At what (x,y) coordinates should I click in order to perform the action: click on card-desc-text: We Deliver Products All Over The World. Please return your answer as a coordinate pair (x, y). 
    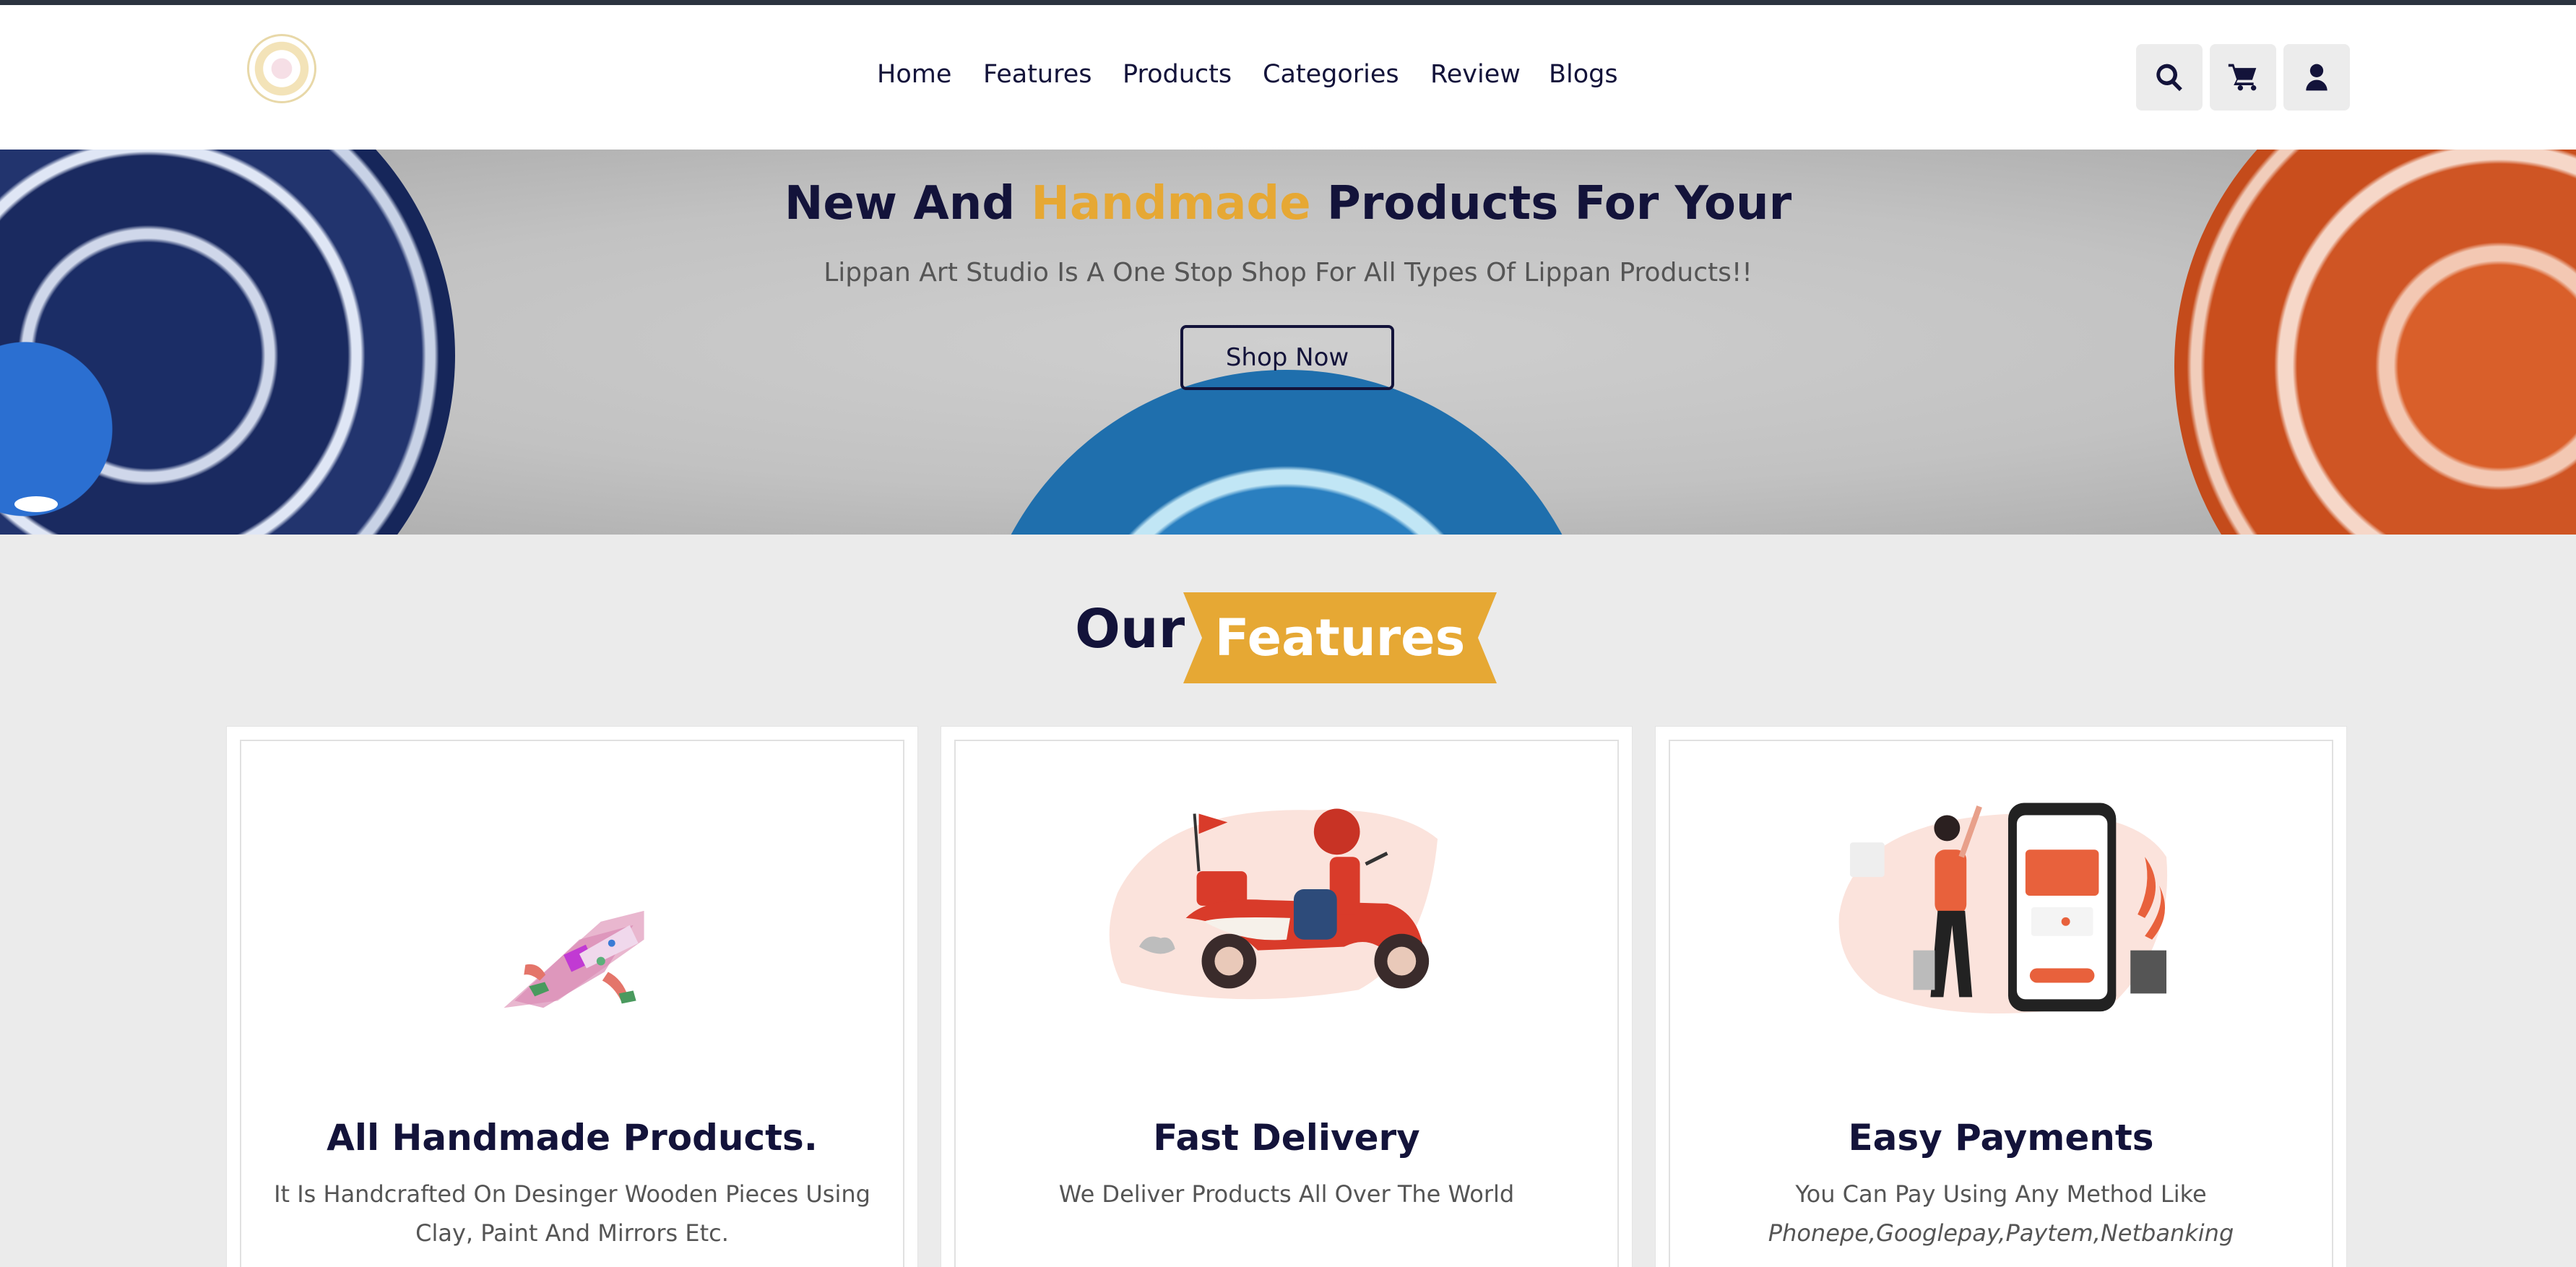
    Looking at the image, I should click on (1286, 1194).